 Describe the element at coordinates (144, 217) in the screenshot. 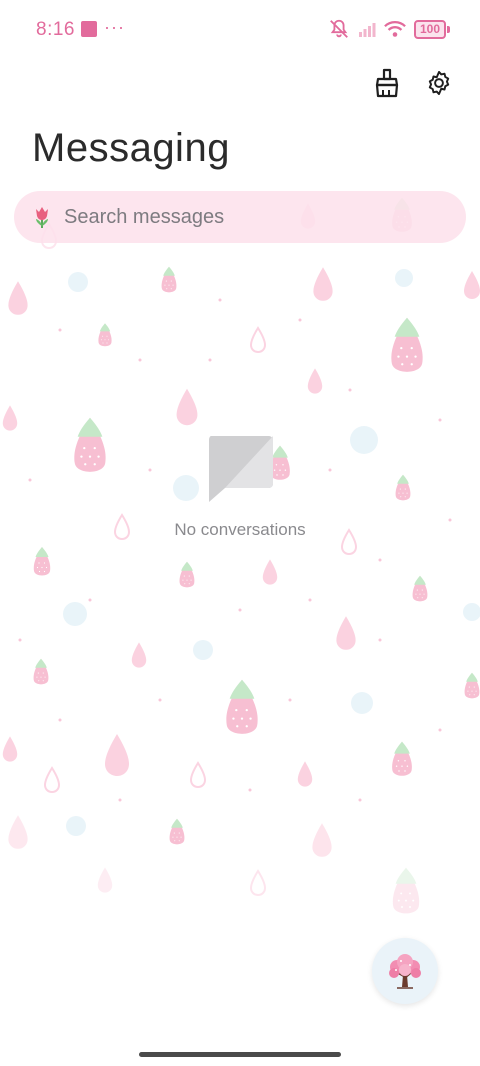

I see `search-input: Search messages` at that location.